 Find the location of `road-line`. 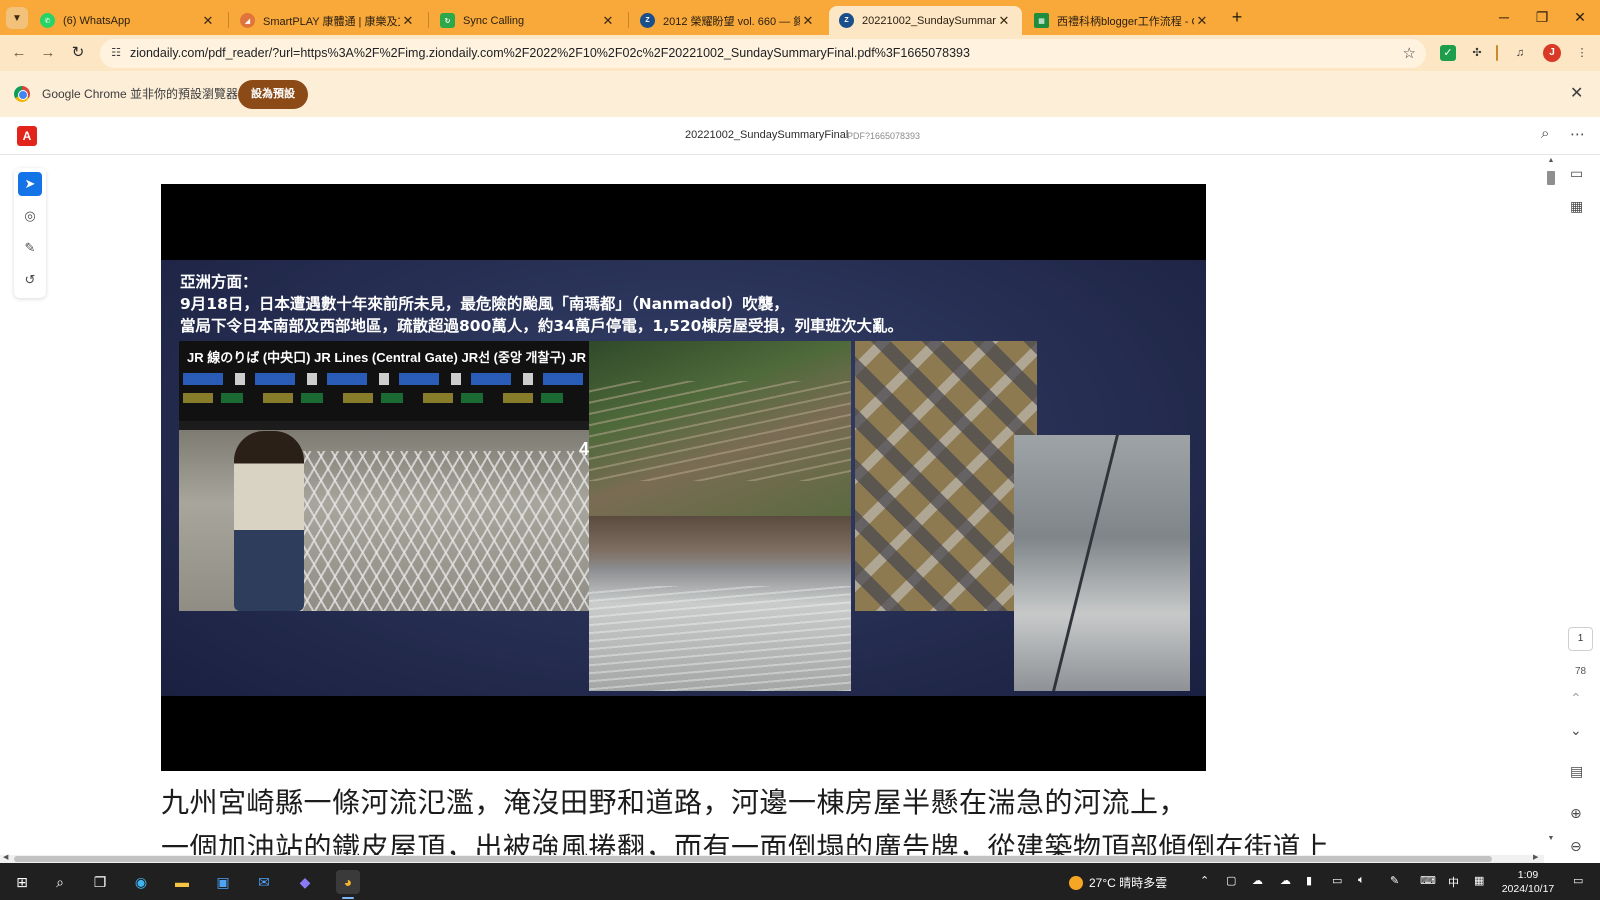

road-line is located at coordinates (1085, 563).